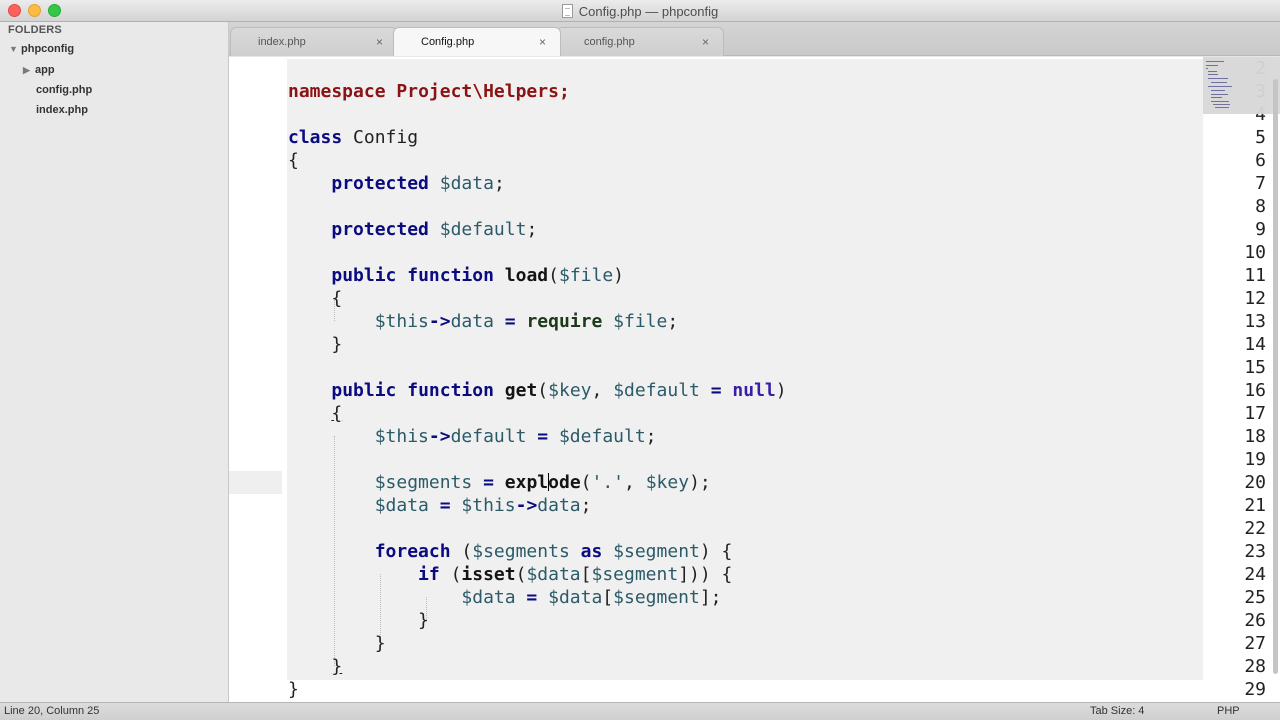 This screenshot has width=1280, height=720. Describe the element at coordinates (1241, 85) in the screenshot. I see `minimap` at that location.